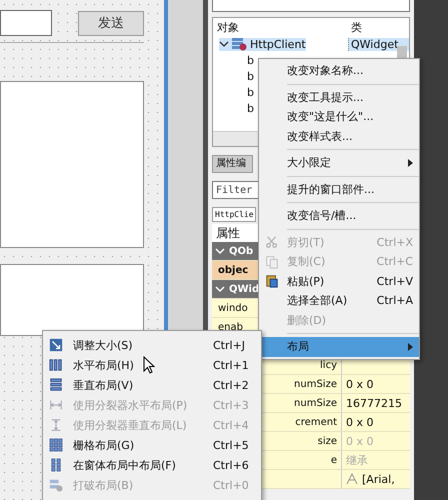 The height and width of the screenshot is (500, 448). Describe the element at coordinates (272, 261) in the screenshot. I see `copy-icon` at that location.